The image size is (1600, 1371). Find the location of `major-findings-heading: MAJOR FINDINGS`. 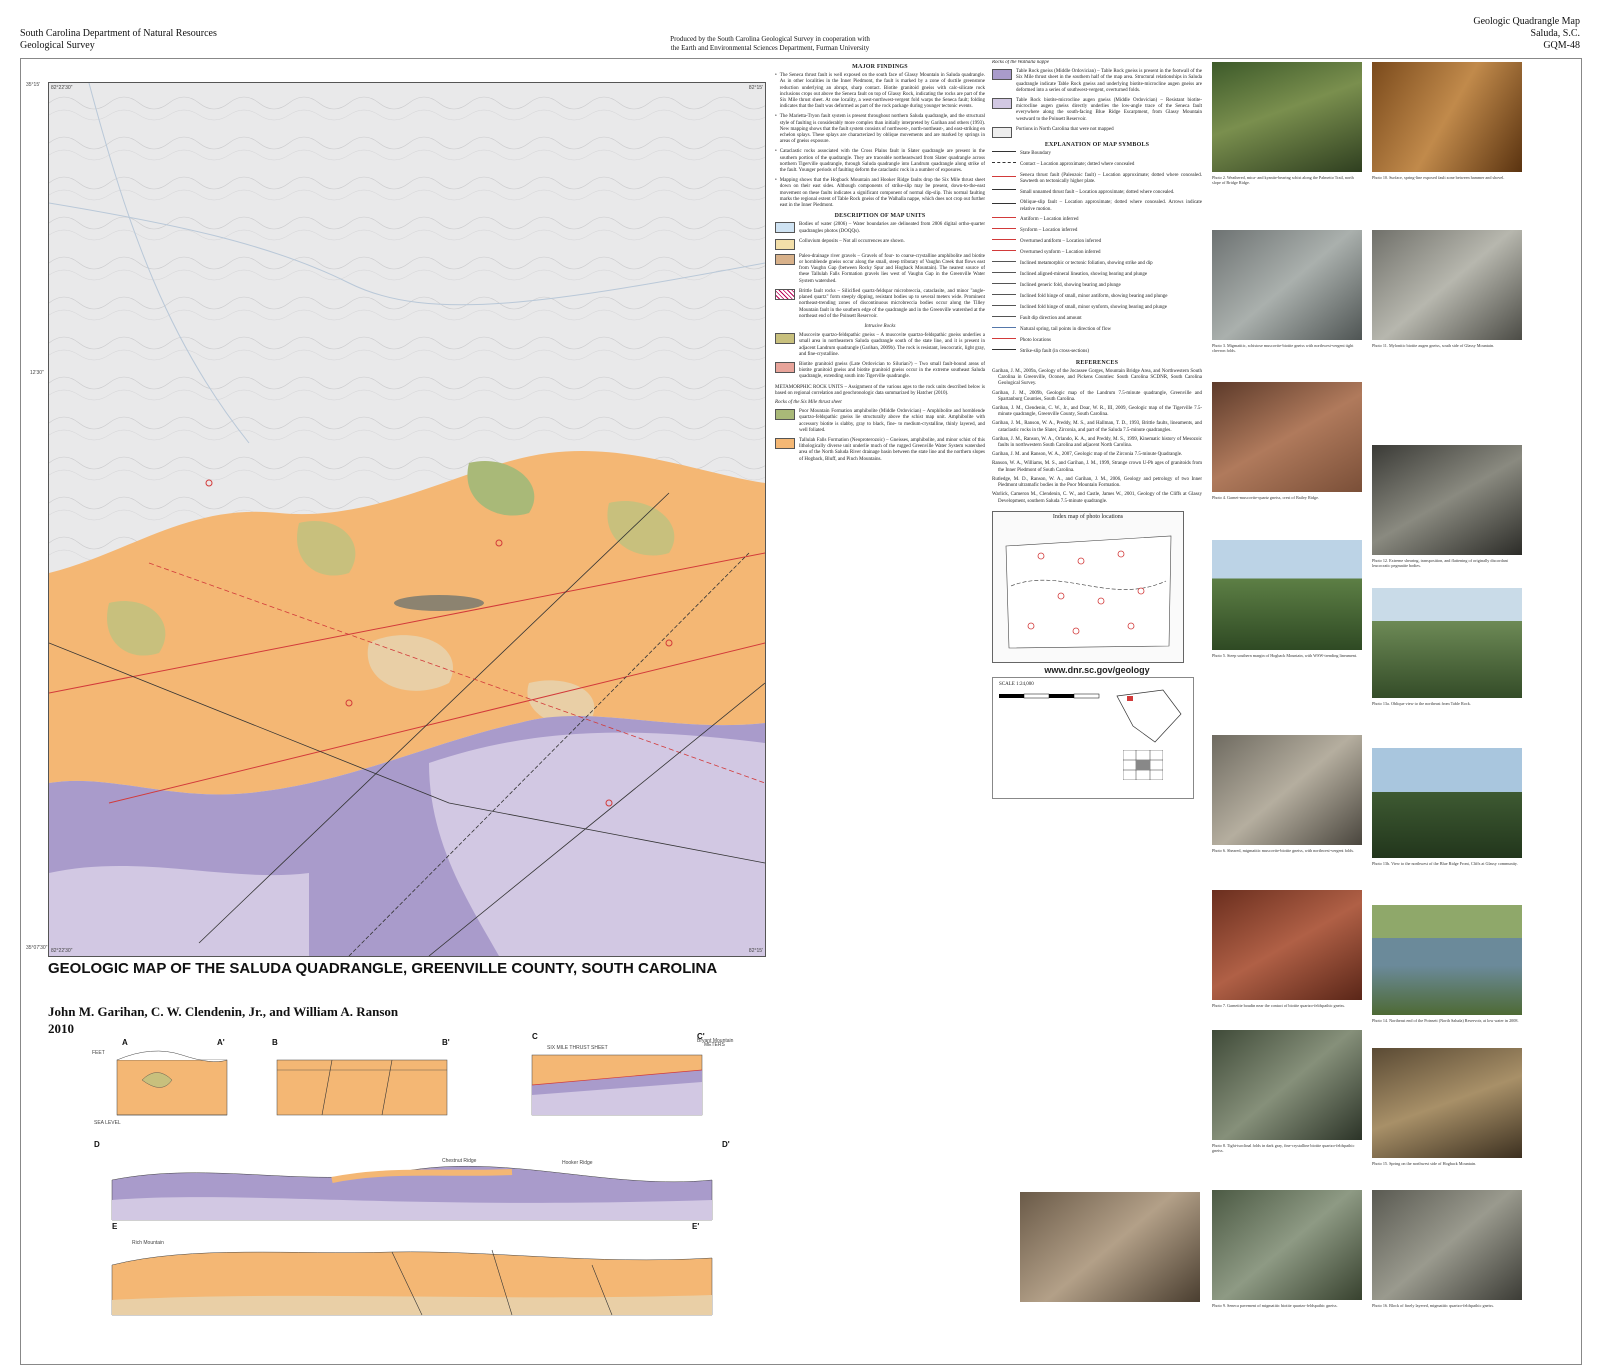

major-findings-heading: MAJOR FINDINGS is located at coordinates (880, 67).